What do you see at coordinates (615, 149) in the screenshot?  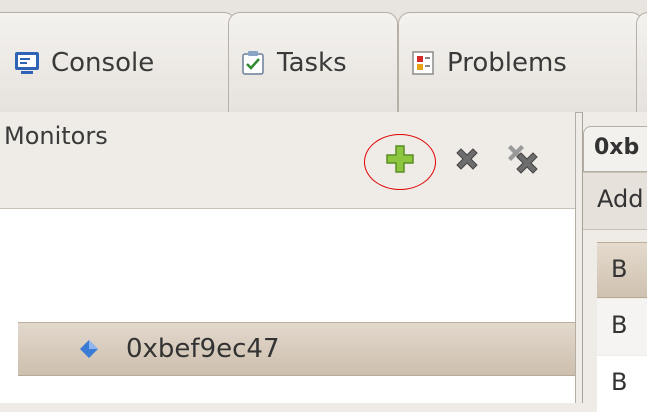 I see `rendering-tab: 0xb` at bounding box center [615, 149].